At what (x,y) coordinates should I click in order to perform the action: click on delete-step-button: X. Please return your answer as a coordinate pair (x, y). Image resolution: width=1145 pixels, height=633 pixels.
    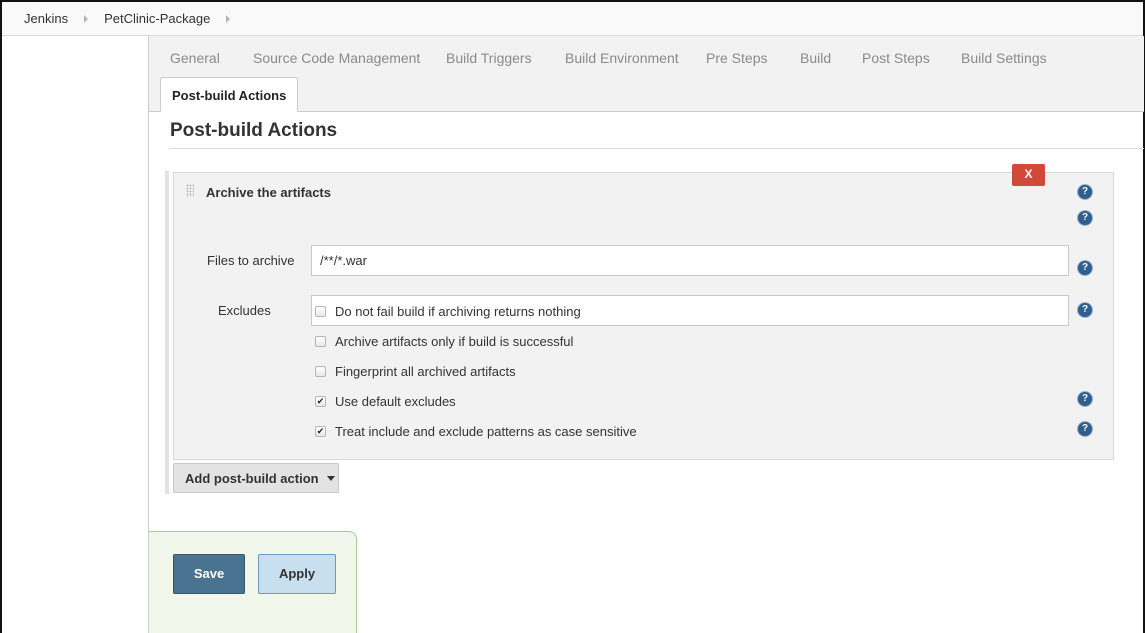
    Looking at the image, I should click on (1028, 175).